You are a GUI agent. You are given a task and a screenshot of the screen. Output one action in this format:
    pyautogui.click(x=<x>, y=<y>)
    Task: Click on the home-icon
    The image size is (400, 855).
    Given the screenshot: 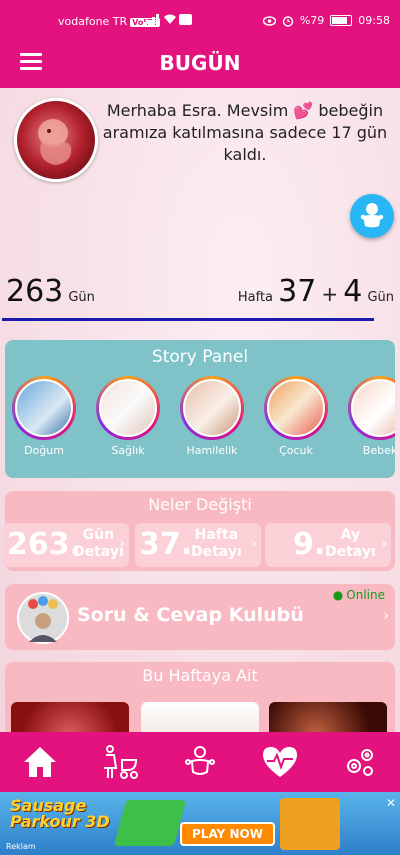 What is the action you would take?
    pyautogui.click(x=40, y=762)
    